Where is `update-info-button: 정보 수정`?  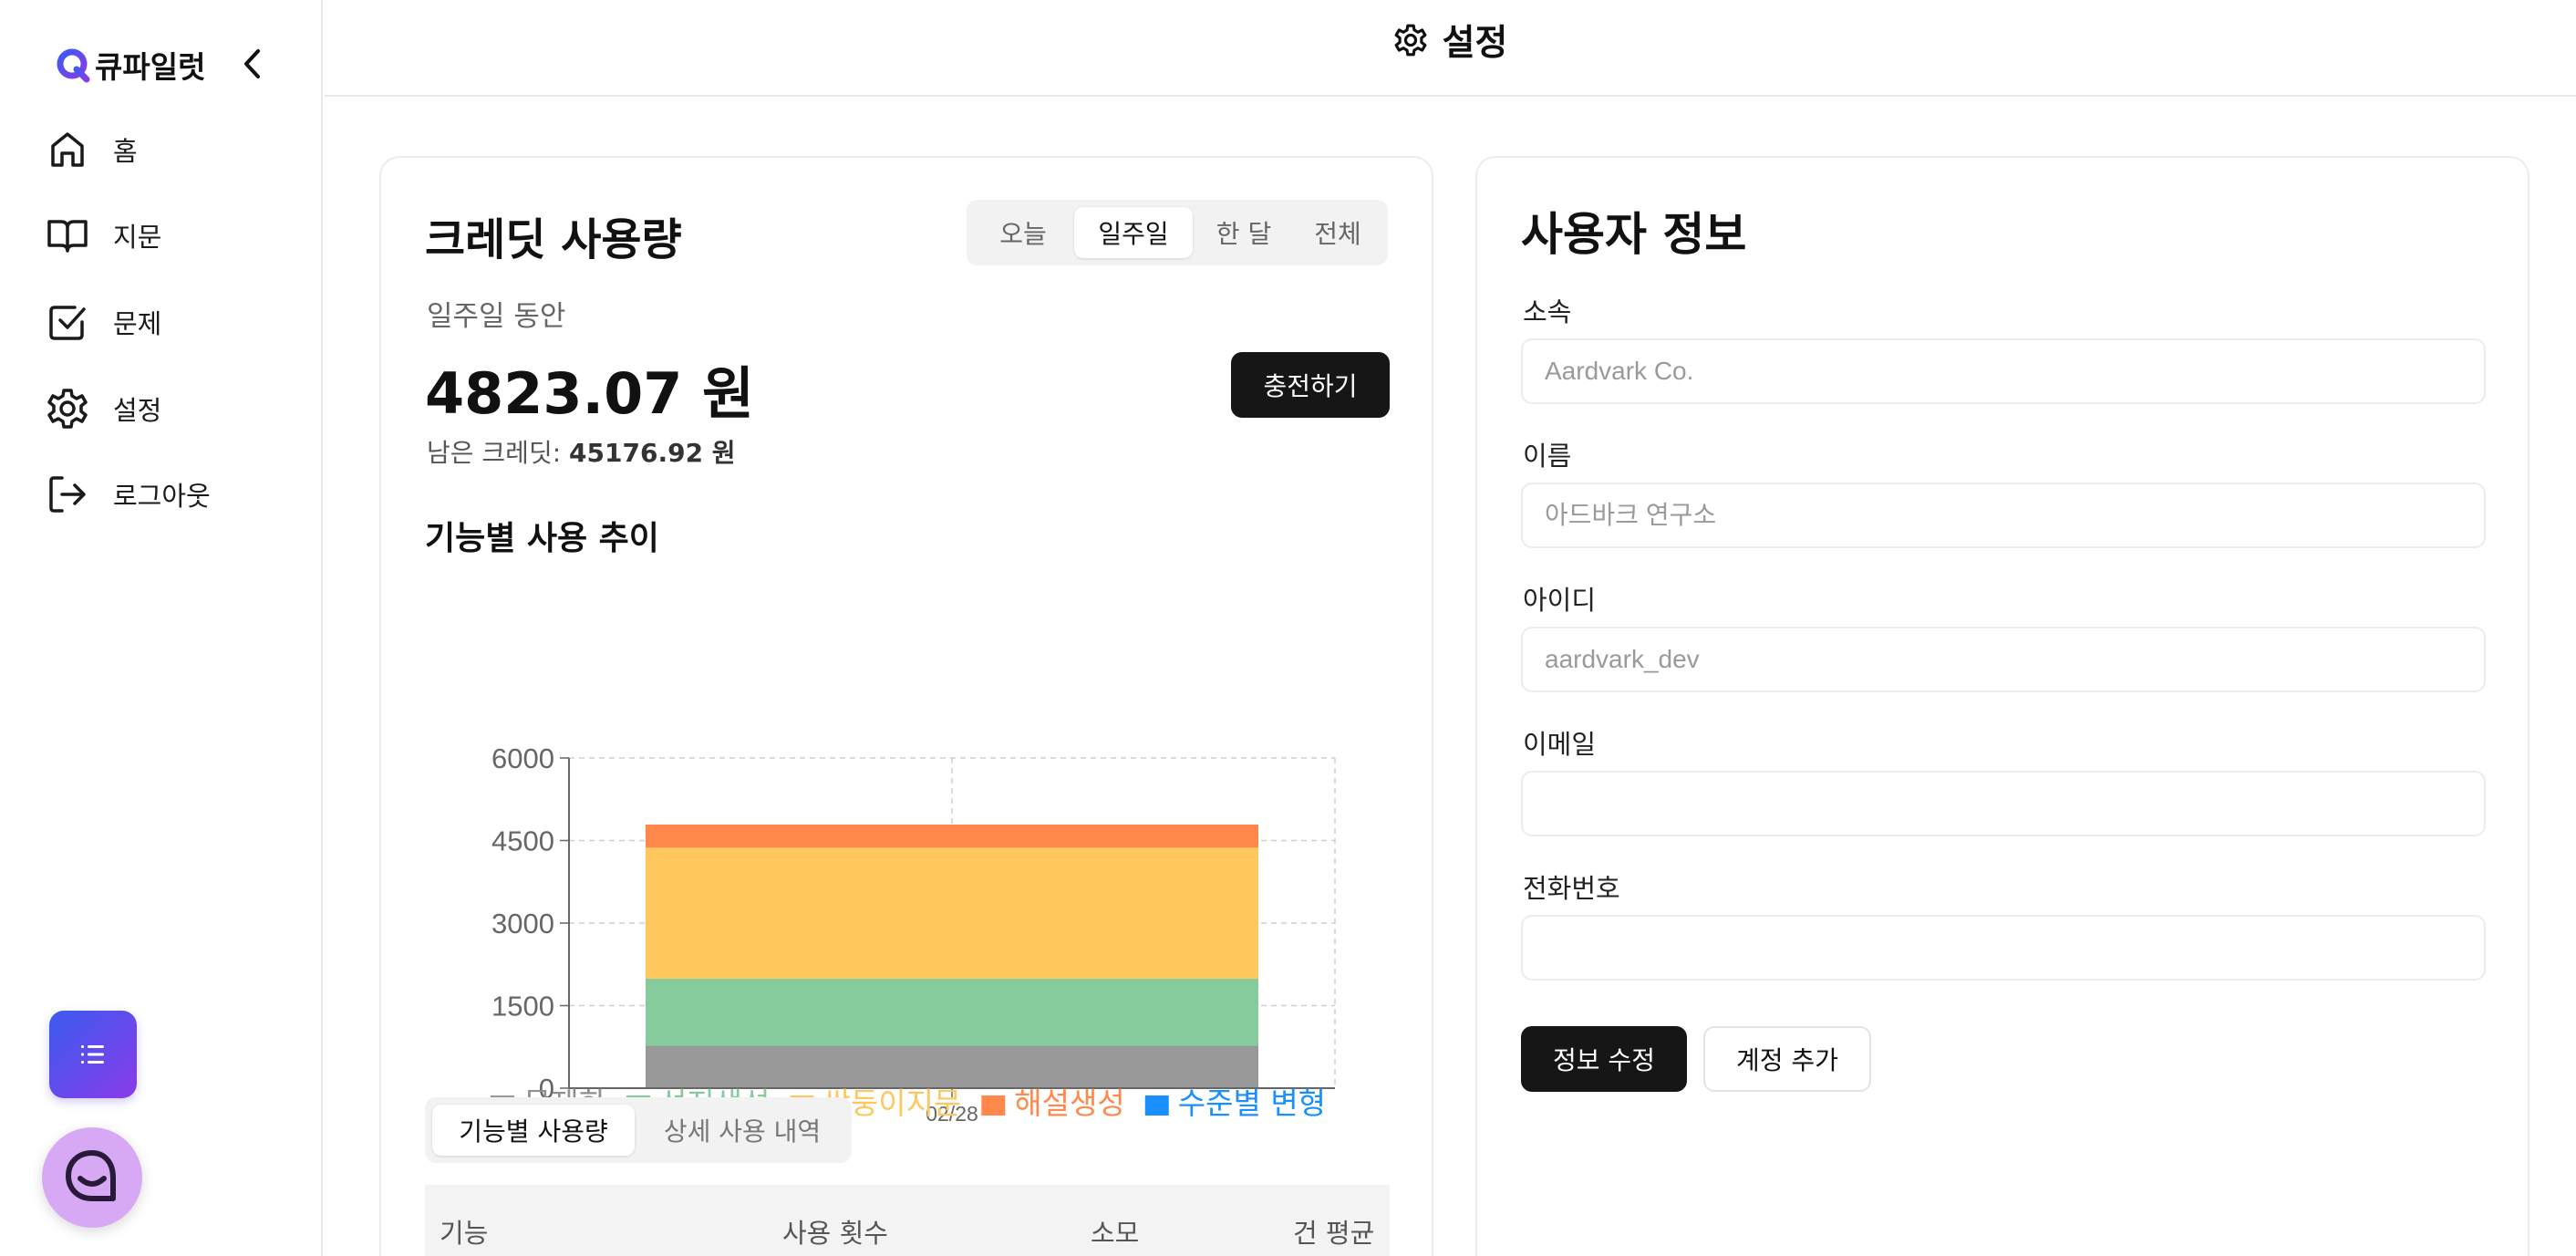 update-info-button: 정보 수정 is located at coordinates (1604, 1059).